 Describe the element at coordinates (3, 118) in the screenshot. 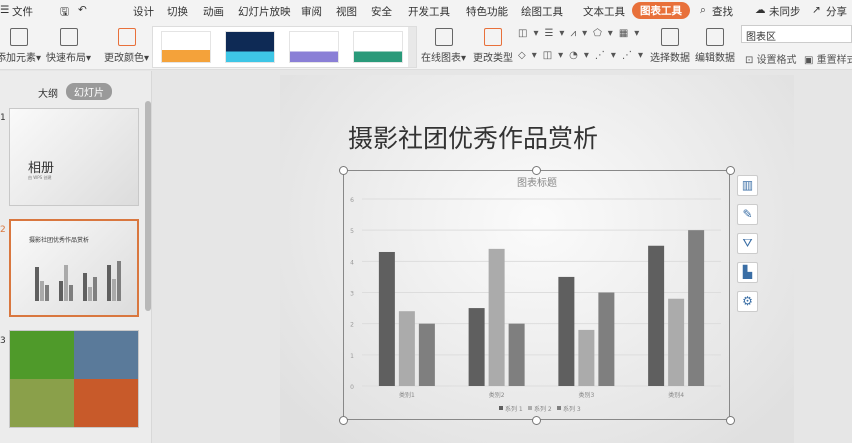

I see `slide-number: 1` at that location.